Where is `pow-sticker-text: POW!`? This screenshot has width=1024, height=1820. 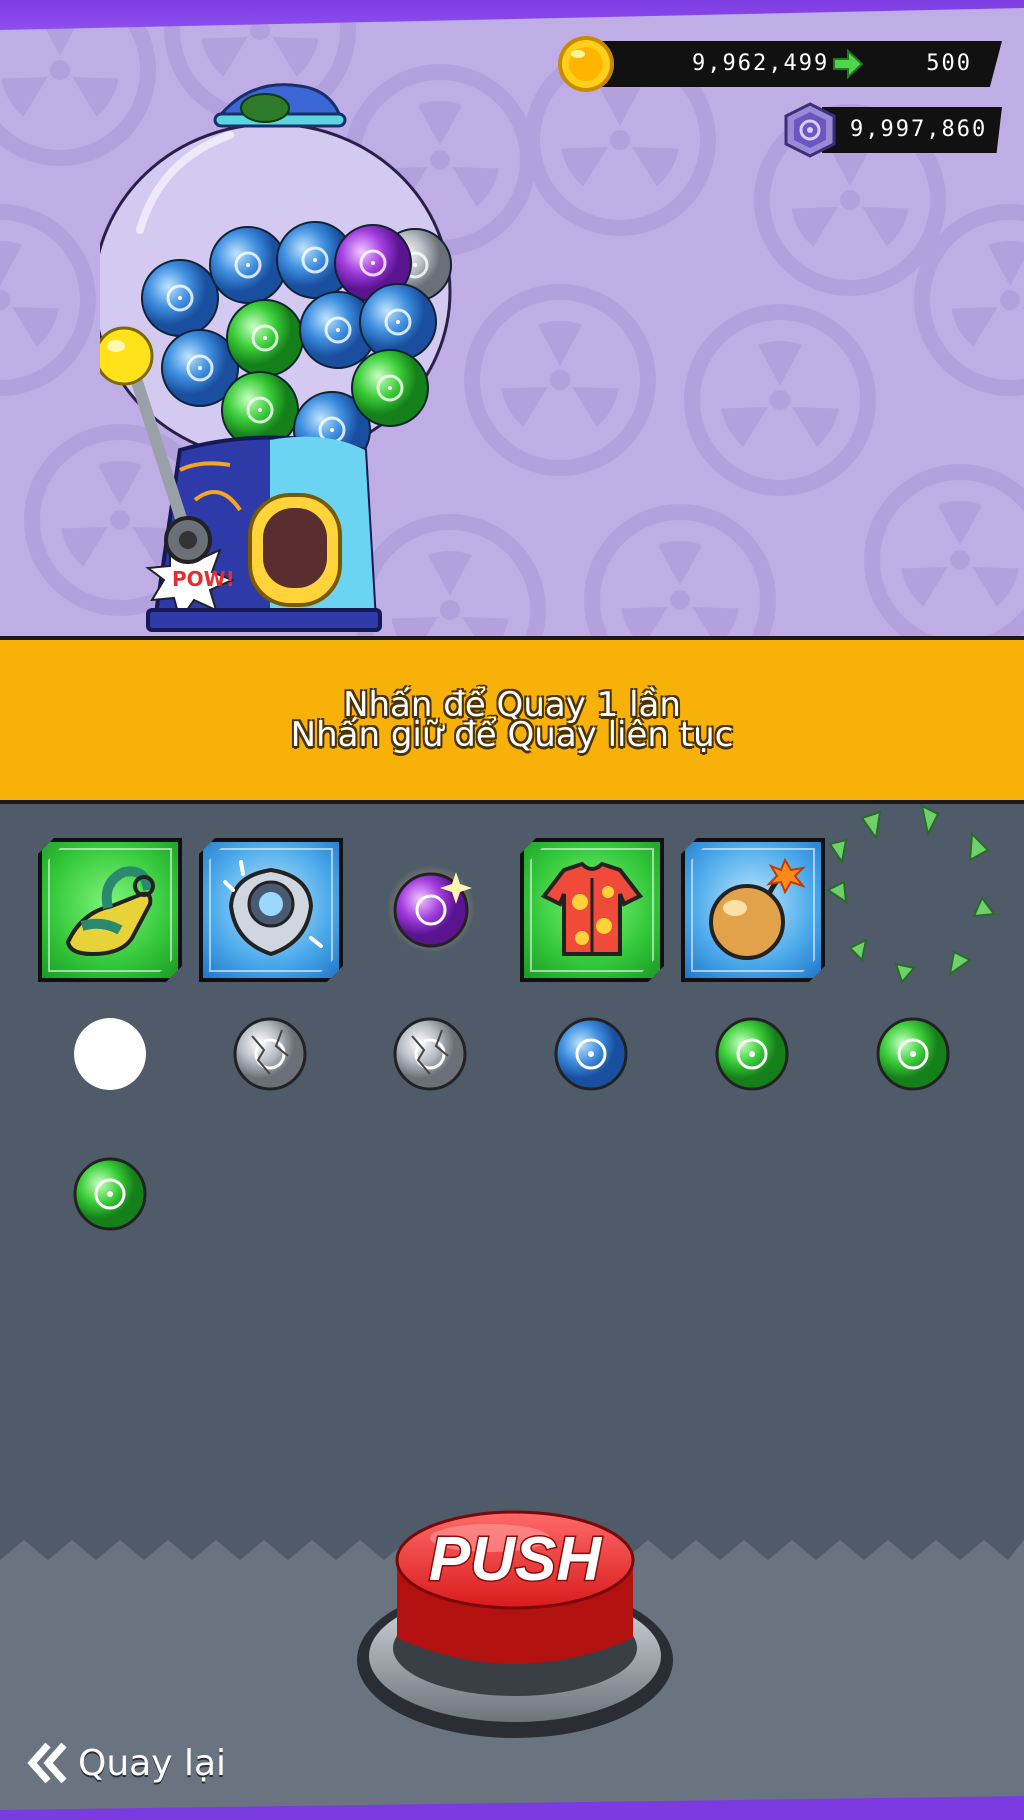
pow-sticker-text: POW! is located at coordinates (203, 579).